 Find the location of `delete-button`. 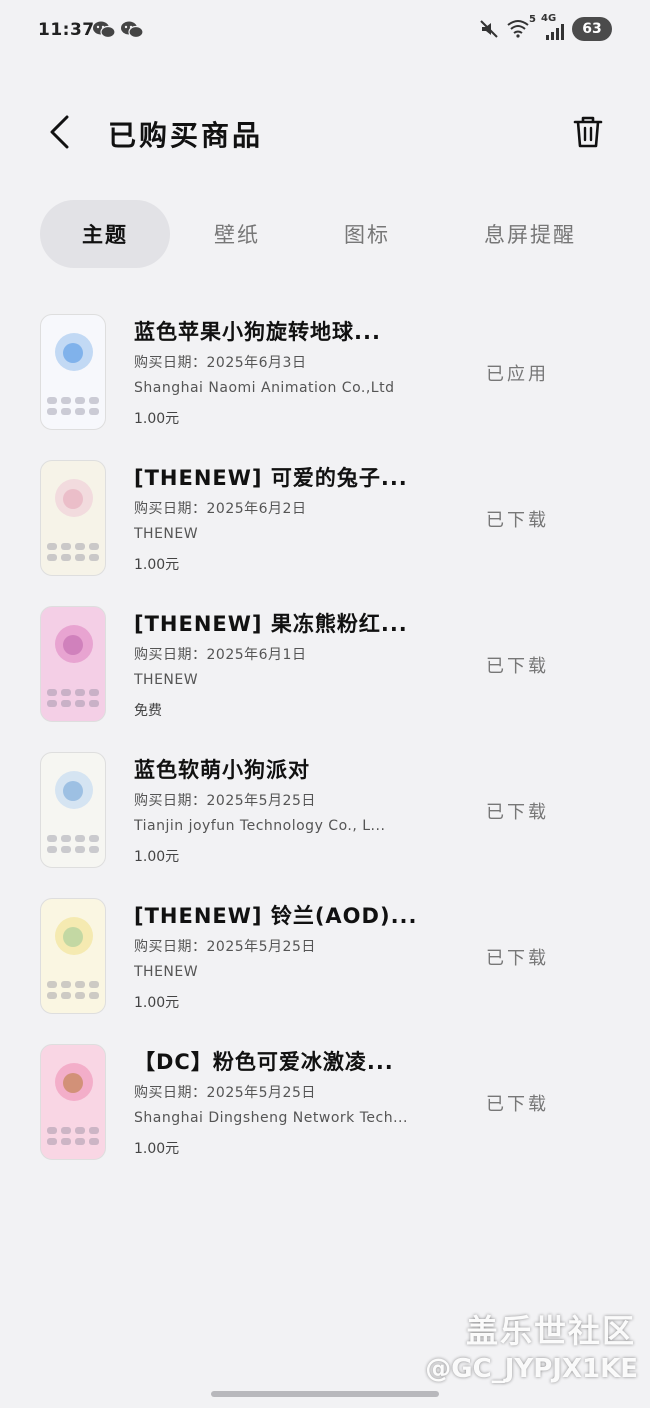

delete-button is located at coordinates (588, 132).